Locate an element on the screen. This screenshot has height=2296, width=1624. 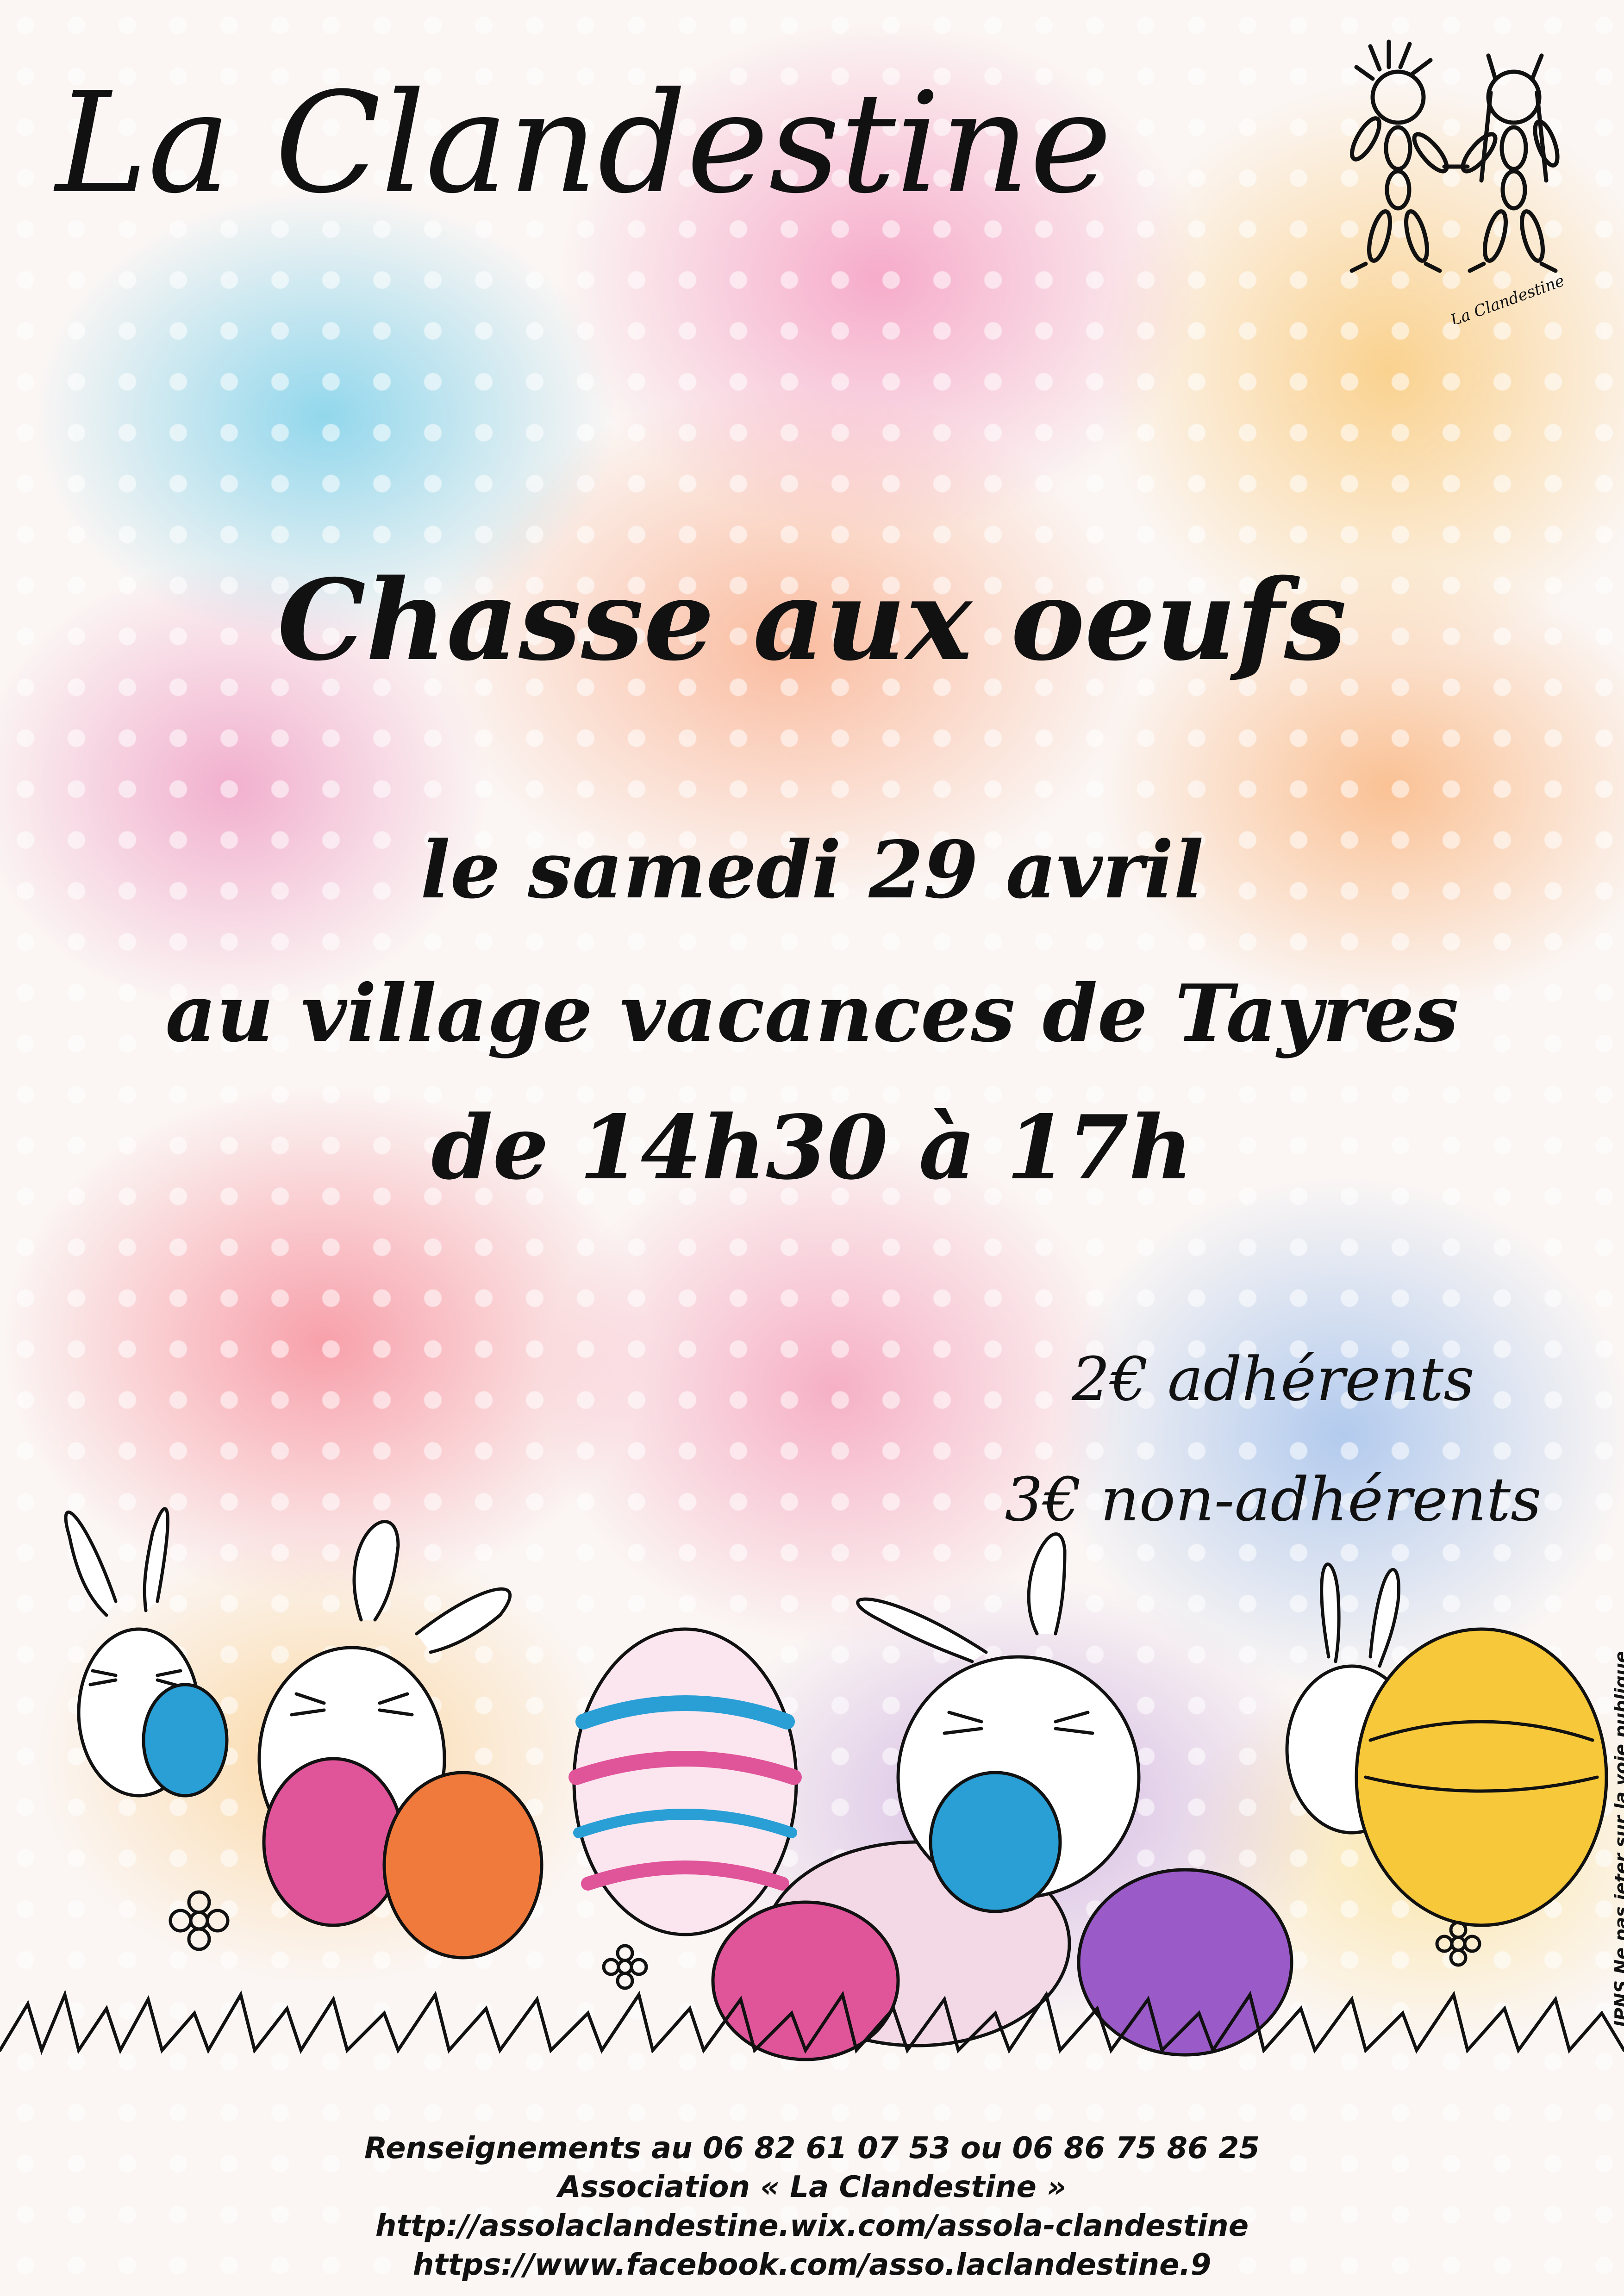
event-location: au village vacances de Tayres is located at coordinates (812, 1013).